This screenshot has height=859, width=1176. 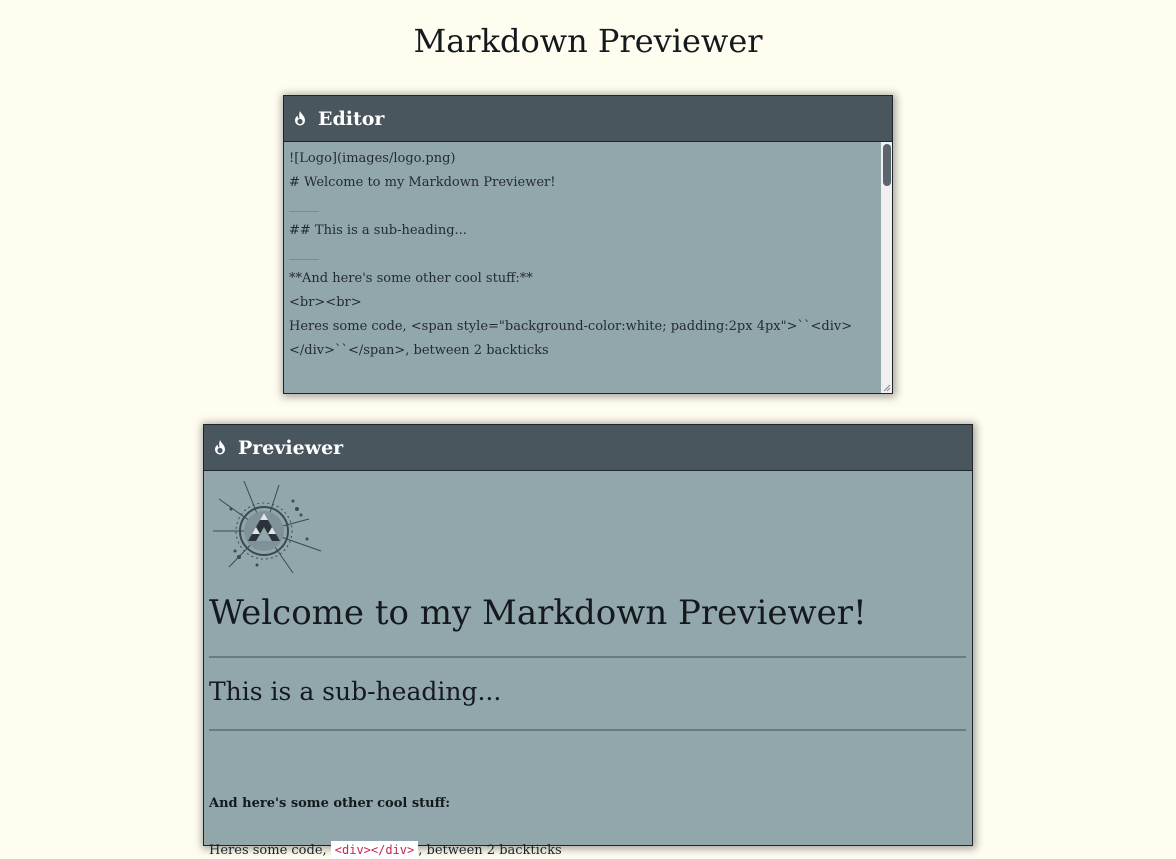 What do you see at coordinates (291, 447) in the screenshot?
I see `previewer-title: Previewer` at bounding box center [291, 447].